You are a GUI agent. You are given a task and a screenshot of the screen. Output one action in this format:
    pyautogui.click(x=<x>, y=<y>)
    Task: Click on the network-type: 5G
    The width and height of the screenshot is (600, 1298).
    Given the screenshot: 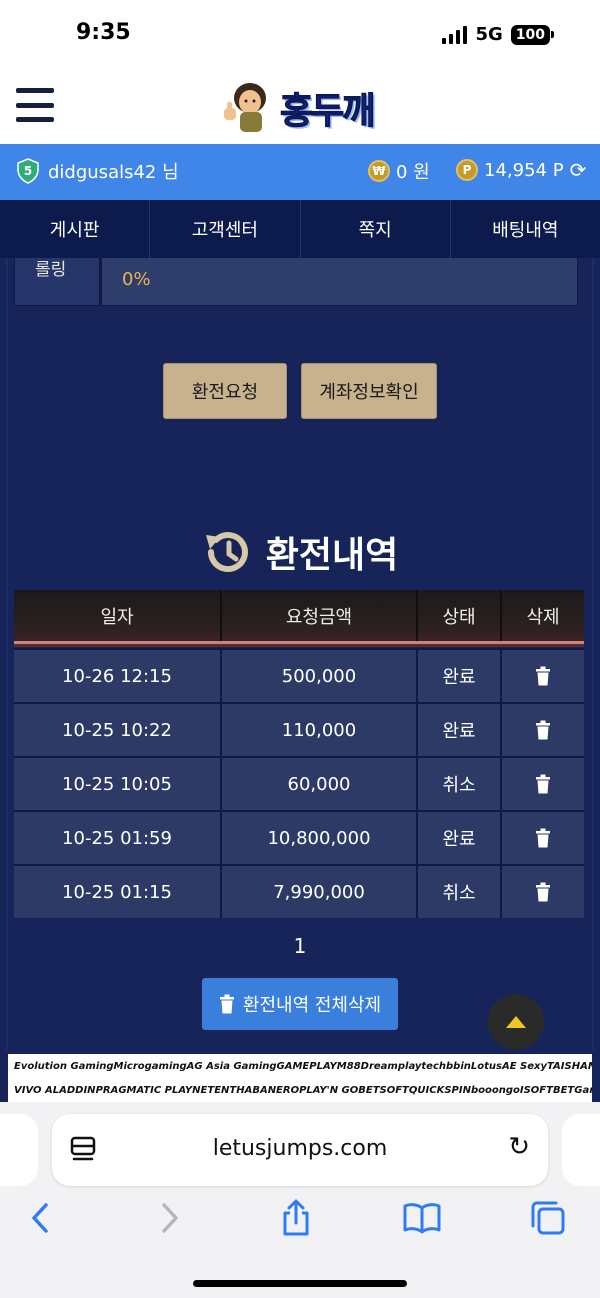 What is the action you would take?
    pyautogui.click(x=489, y=34)
    